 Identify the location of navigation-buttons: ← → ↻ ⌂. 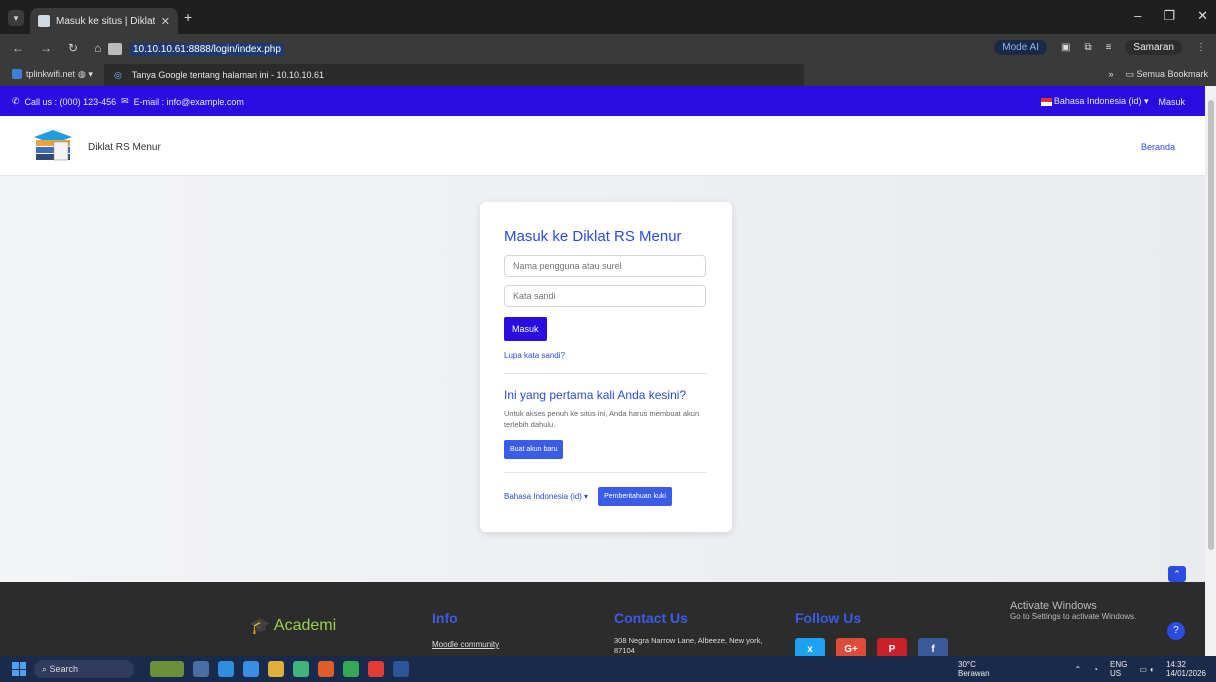
(56, 48).